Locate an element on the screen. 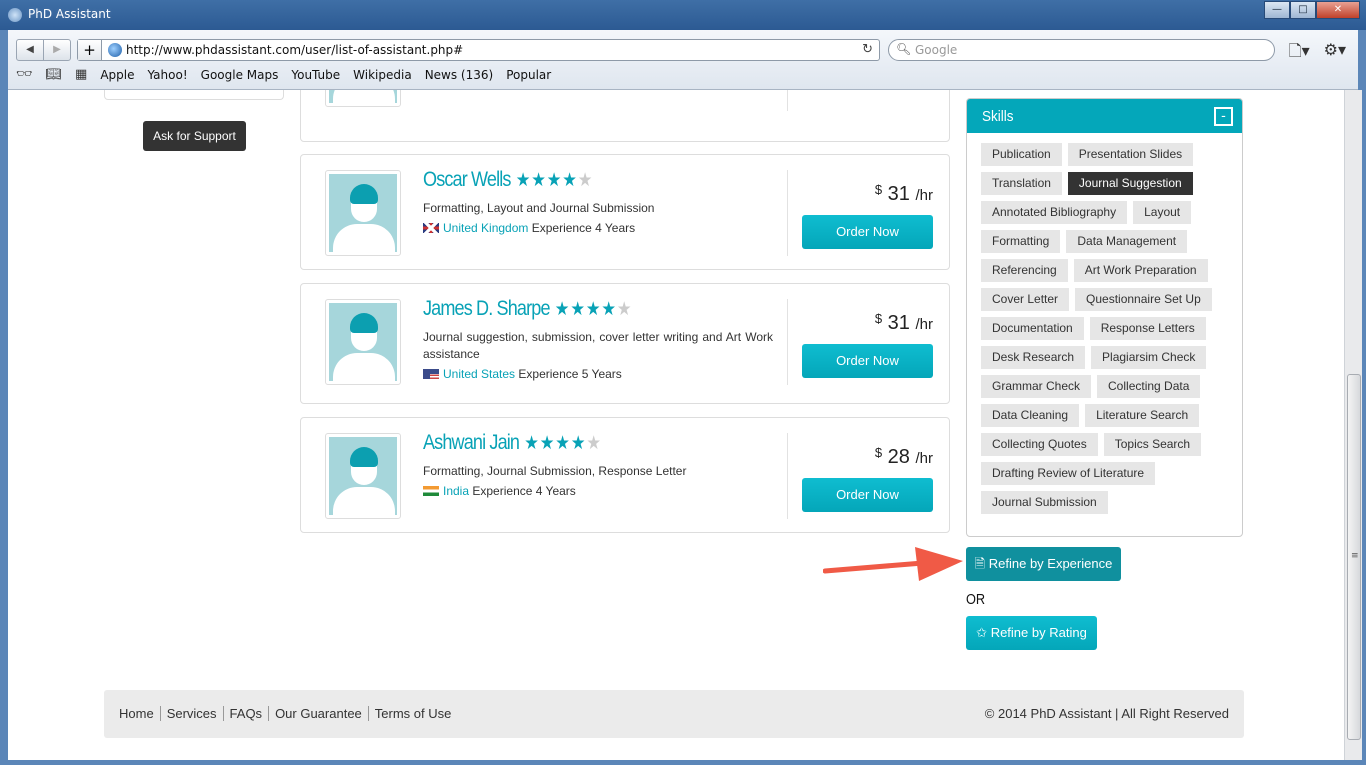  refine-by-experience-button: 🗎 Refine by Experience is located at coordinates (1043, 564).